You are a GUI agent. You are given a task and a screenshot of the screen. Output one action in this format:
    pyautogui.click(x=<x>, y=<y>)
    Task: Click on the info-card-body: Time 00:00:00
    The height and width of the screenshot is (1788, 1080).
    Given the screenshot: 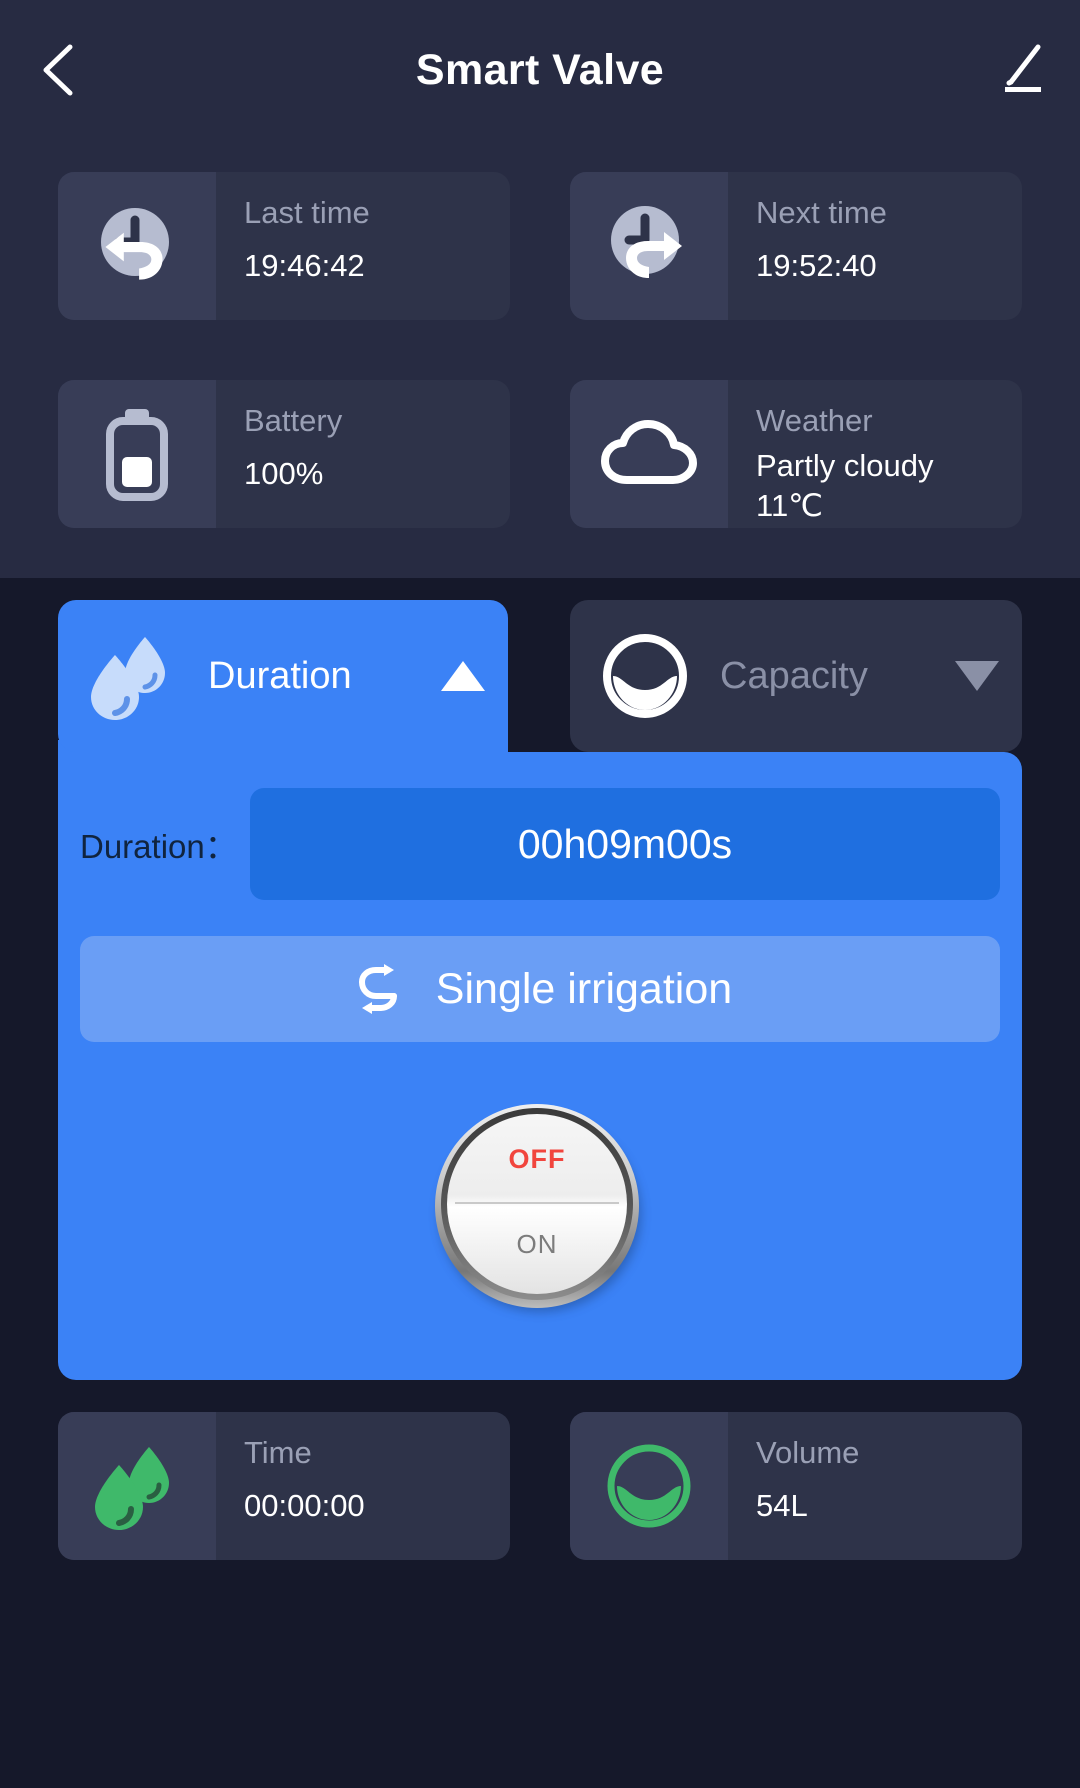 What is the action you would take?
    pyautogui.click(x=363, y=1486)
    